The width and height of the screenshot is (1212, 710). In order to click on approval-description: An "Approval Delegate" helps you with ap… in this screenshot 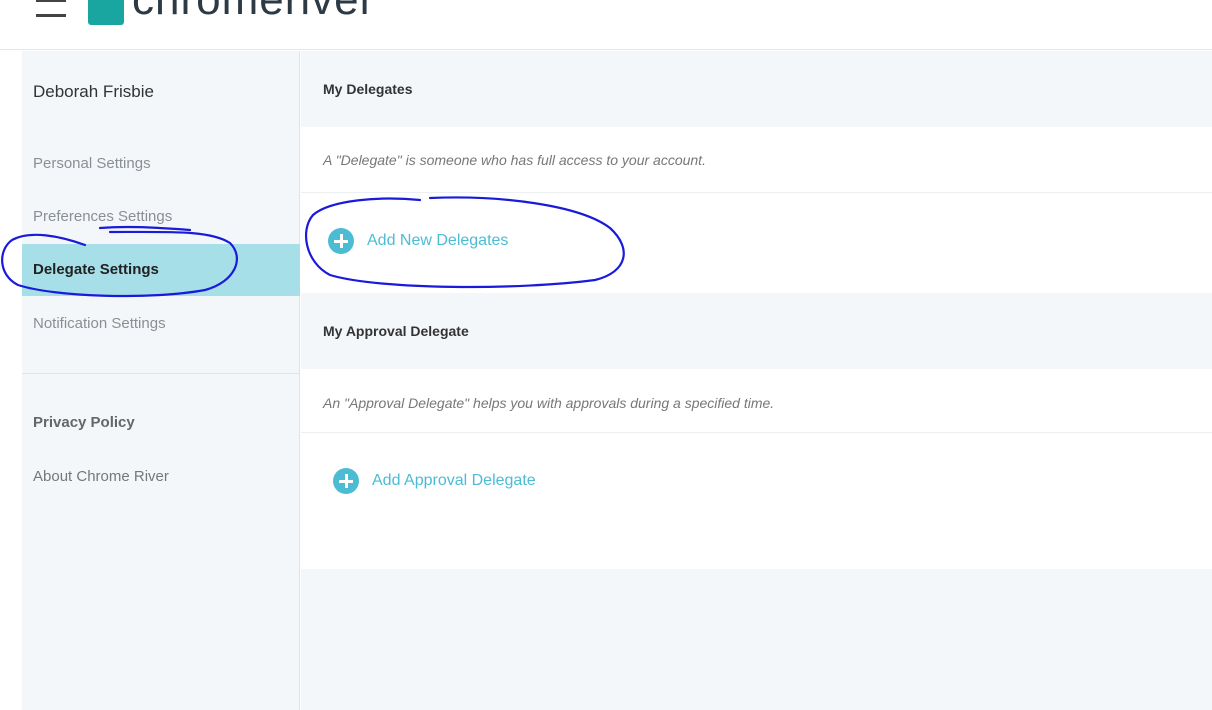, I will do `click(549, 403)`.